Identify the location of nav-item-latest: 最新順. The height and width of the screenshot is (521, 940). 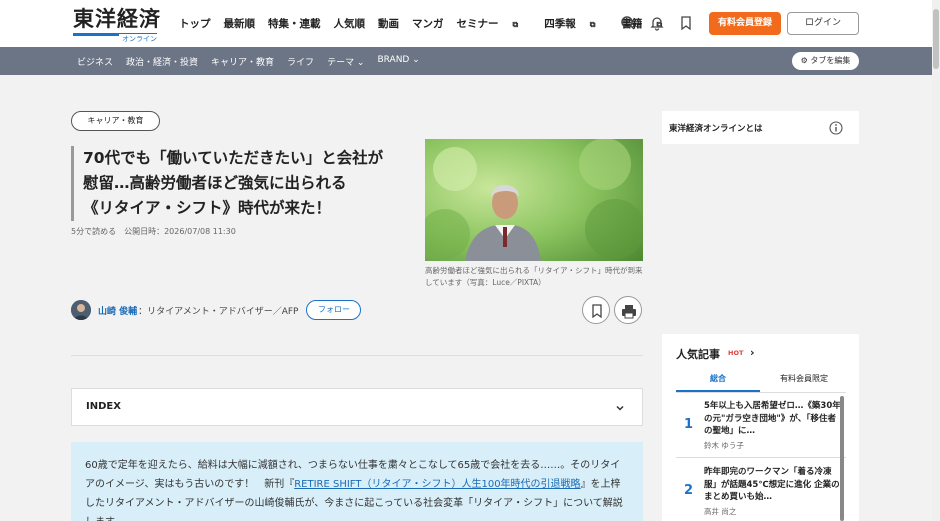
(240, 23).